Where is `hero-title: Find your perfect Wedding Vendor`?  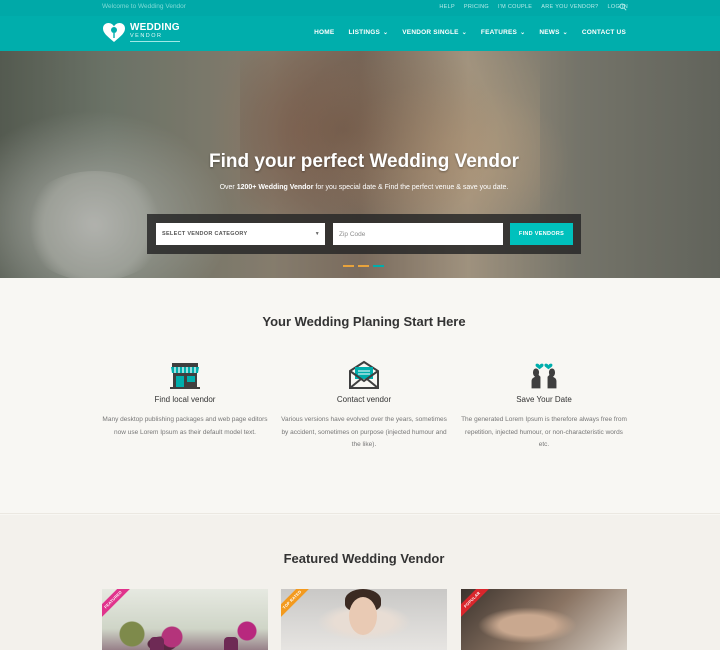
hero-title: Find your perfect Wedding Vendor is located at coordinates (363, 161).